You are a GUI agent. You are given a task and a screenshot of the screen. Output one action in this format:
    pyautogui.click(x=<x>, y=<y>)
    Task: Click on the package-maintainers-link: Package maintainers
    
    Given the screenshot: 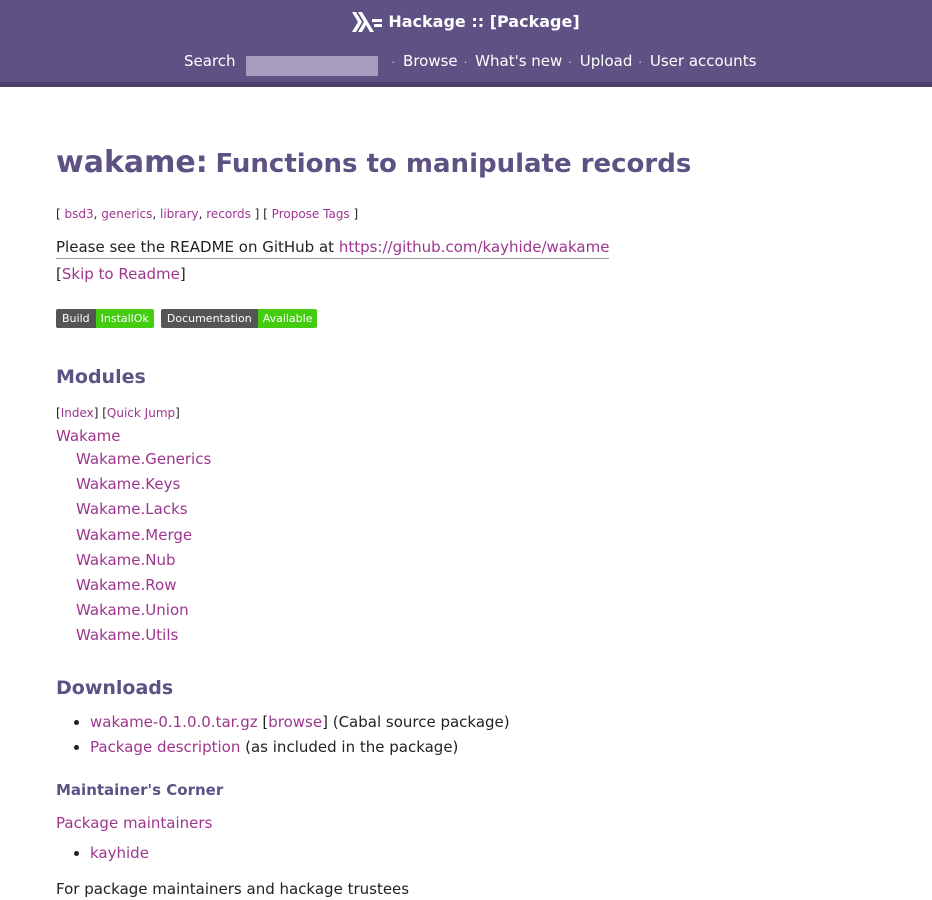 What is the action you would take?
    pyautogui.click(x=134, y=823)
    